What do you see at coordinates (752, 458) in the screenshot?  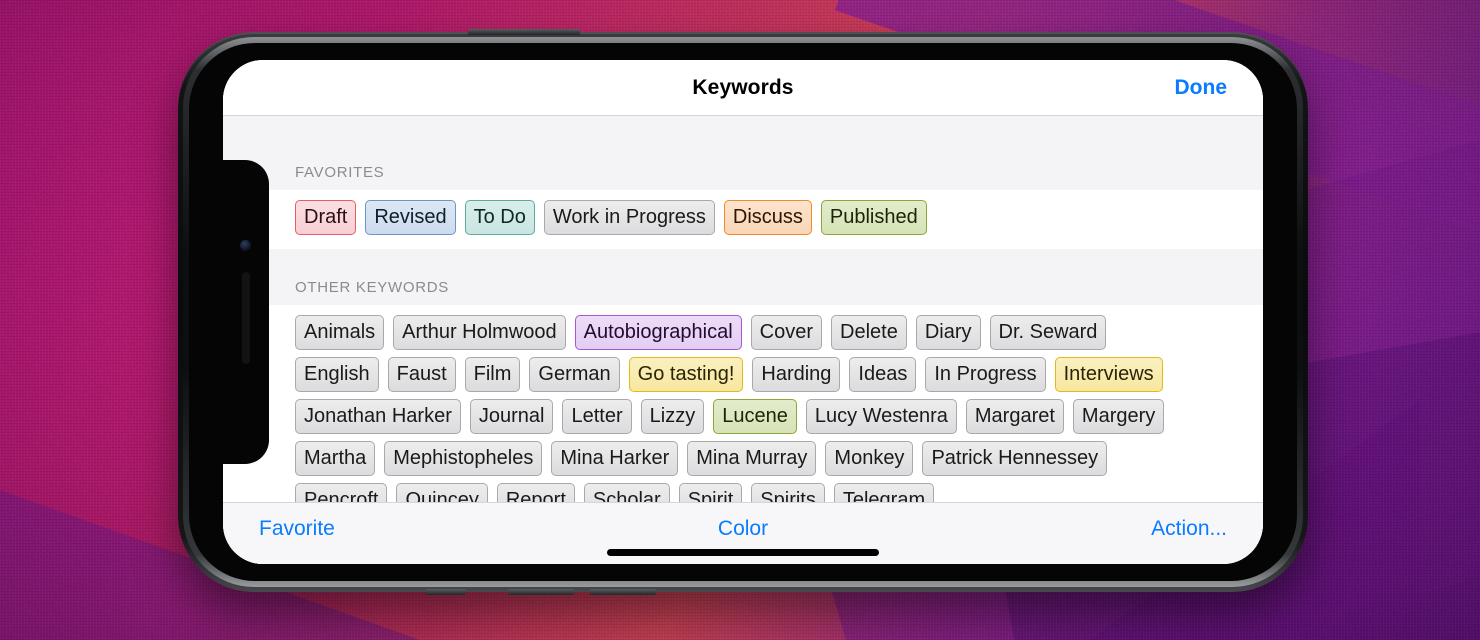 I see `other-keyword-tag: Mina Murray` at bounding box center [752, 458].